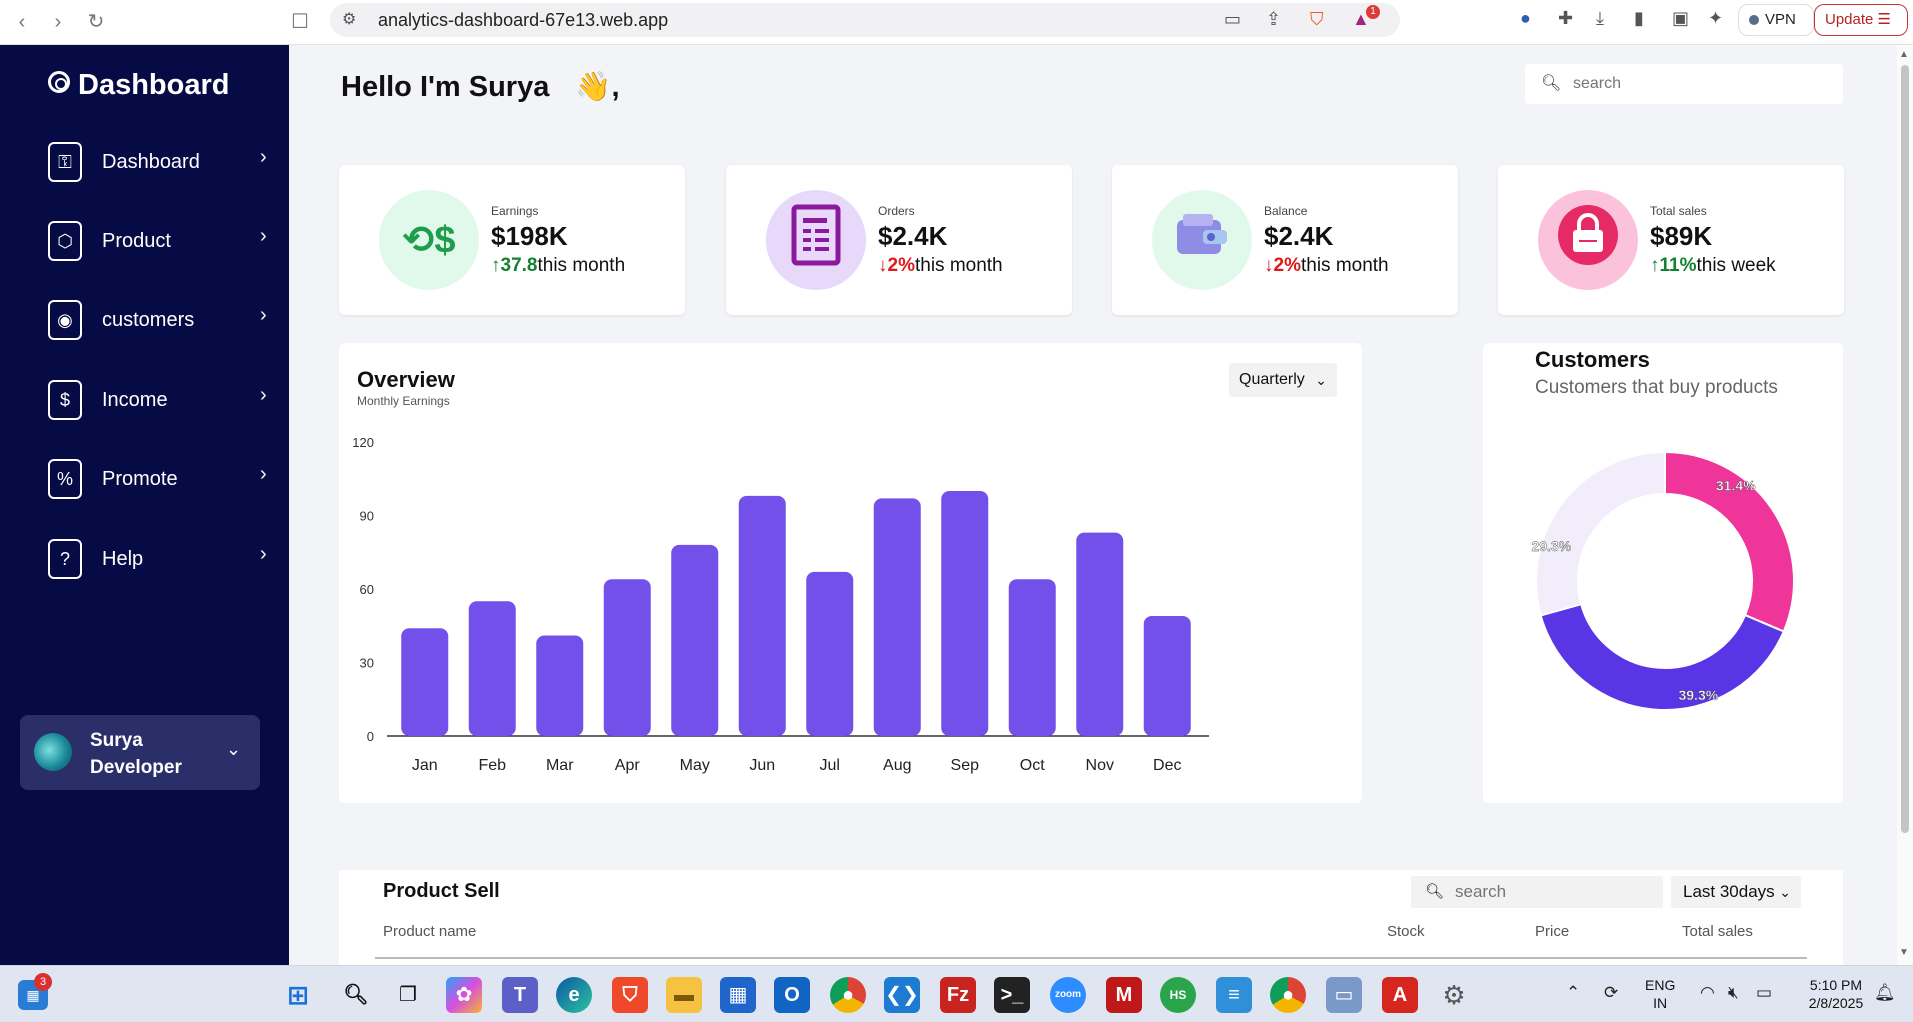 Image resolution: width=1913 pixels, height=1022 pixels. I want to click on column-header-price: Price, so click(1552, 931).